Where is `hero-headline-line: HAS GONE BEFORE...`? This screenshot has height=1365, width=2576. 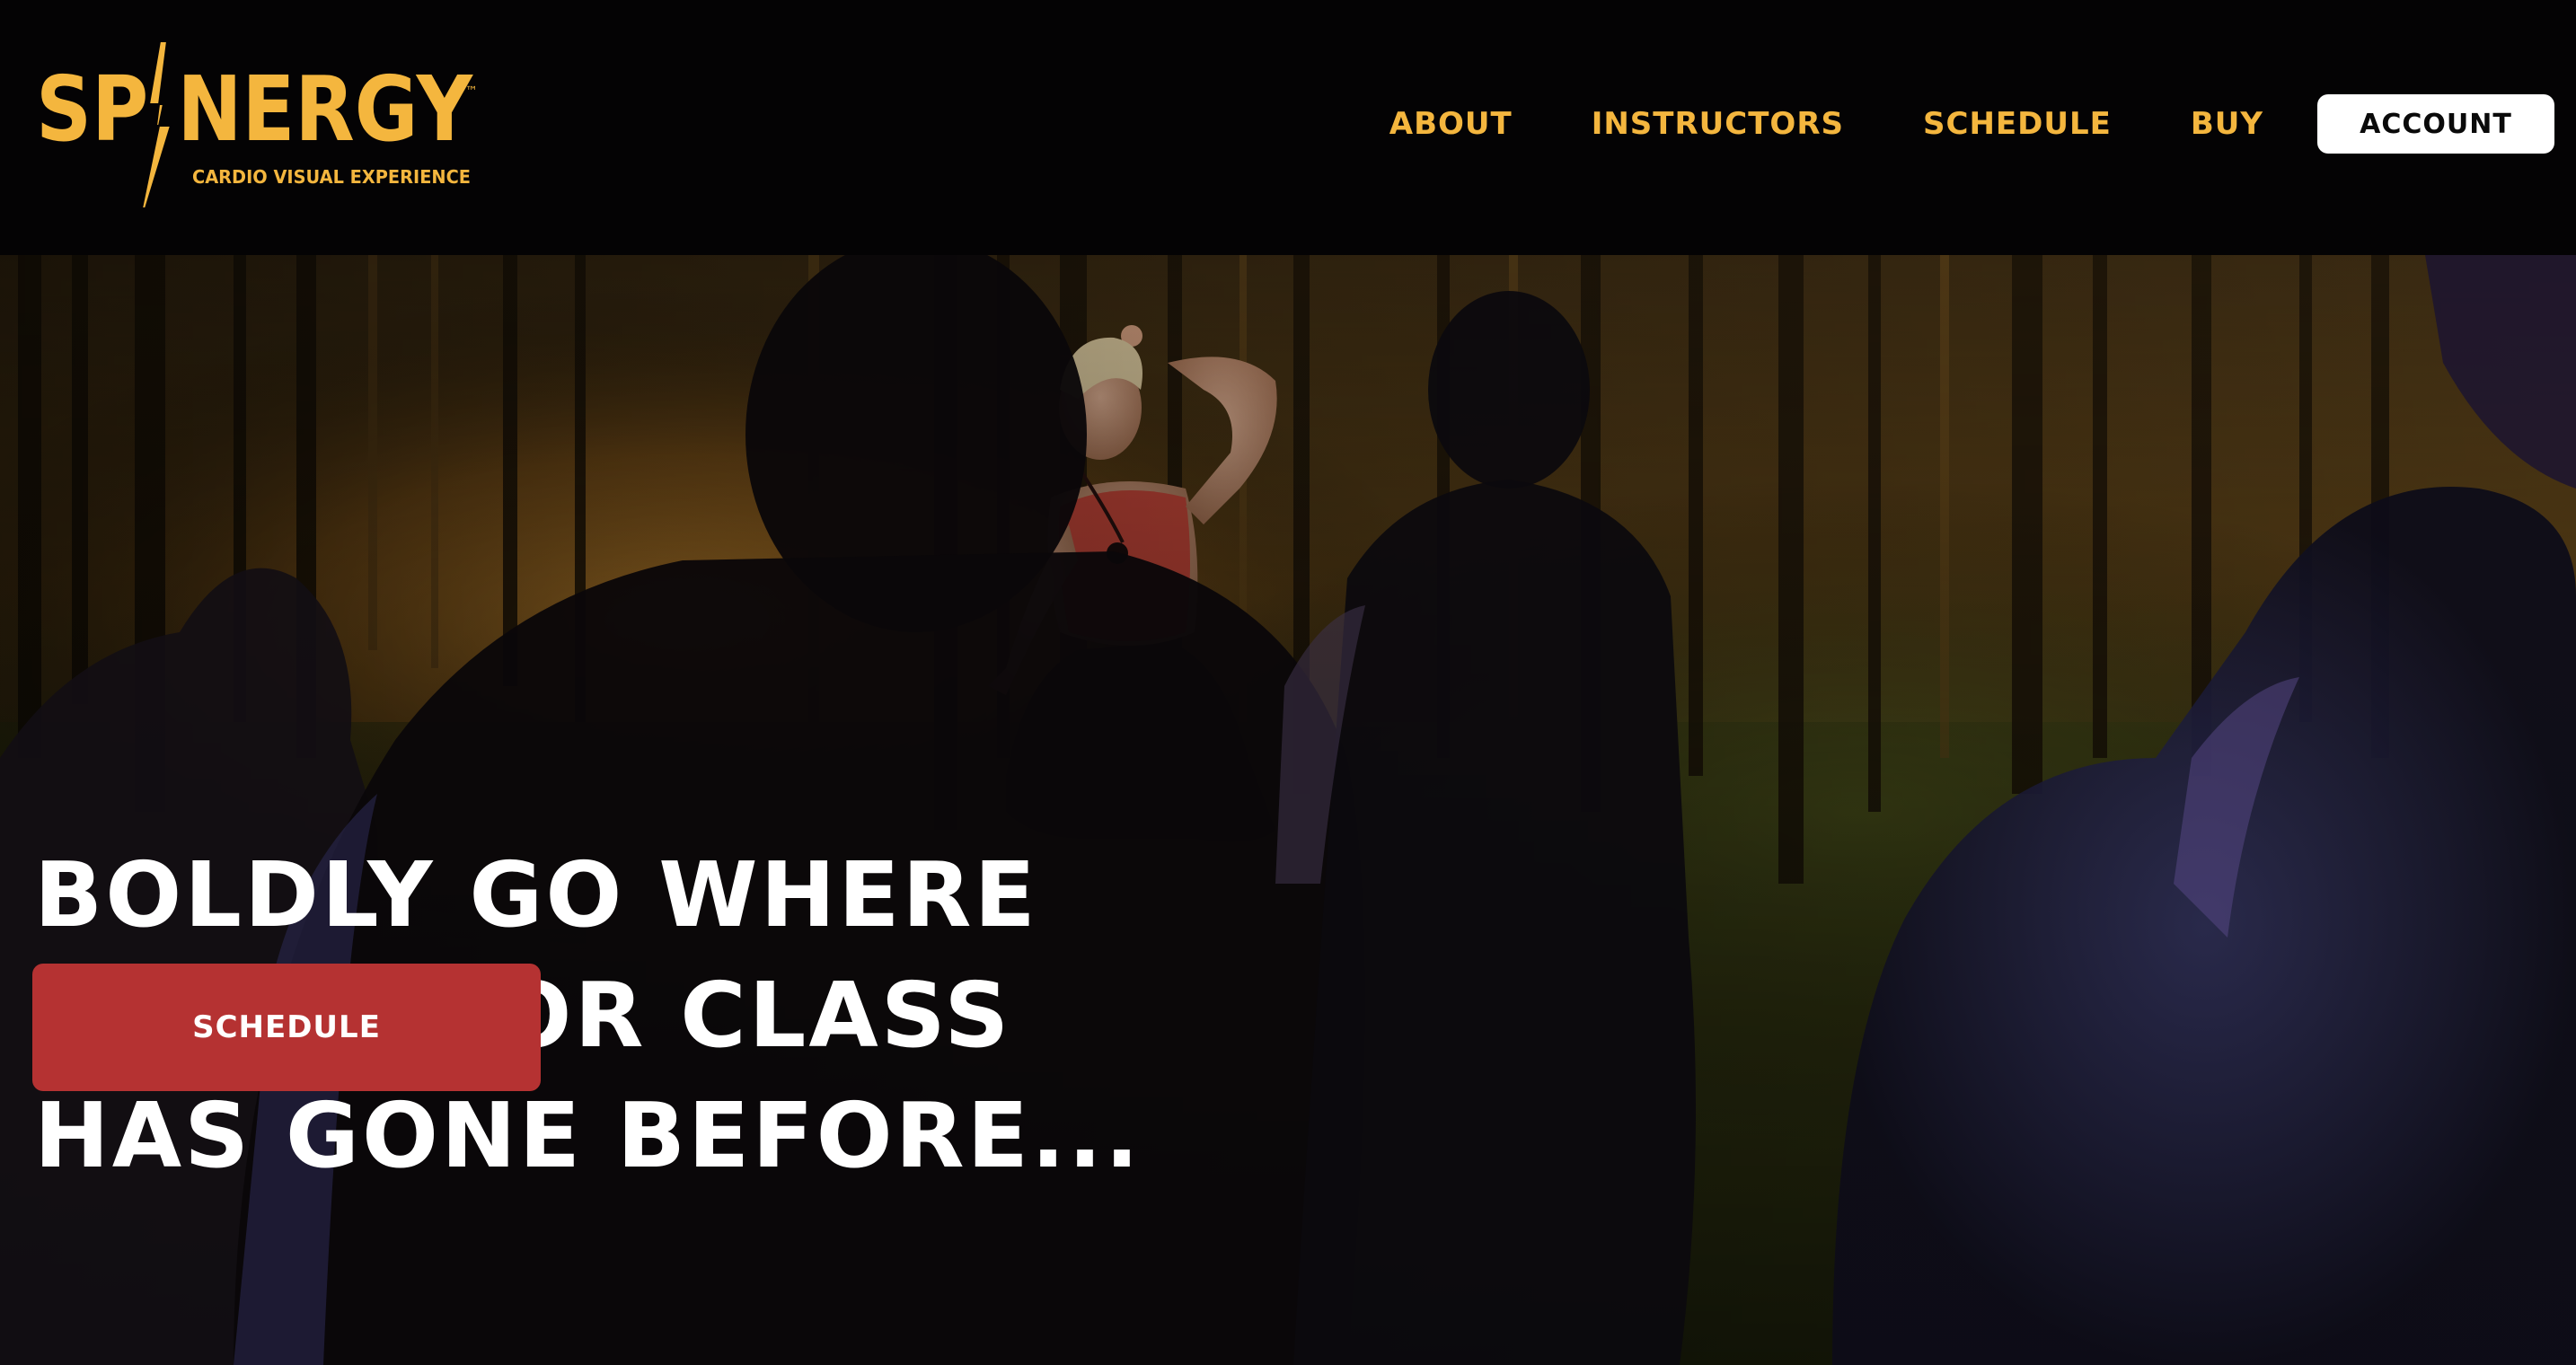
hero-headline-line: HAS GONE BEFORE... is located at coordinates (588, 1135).